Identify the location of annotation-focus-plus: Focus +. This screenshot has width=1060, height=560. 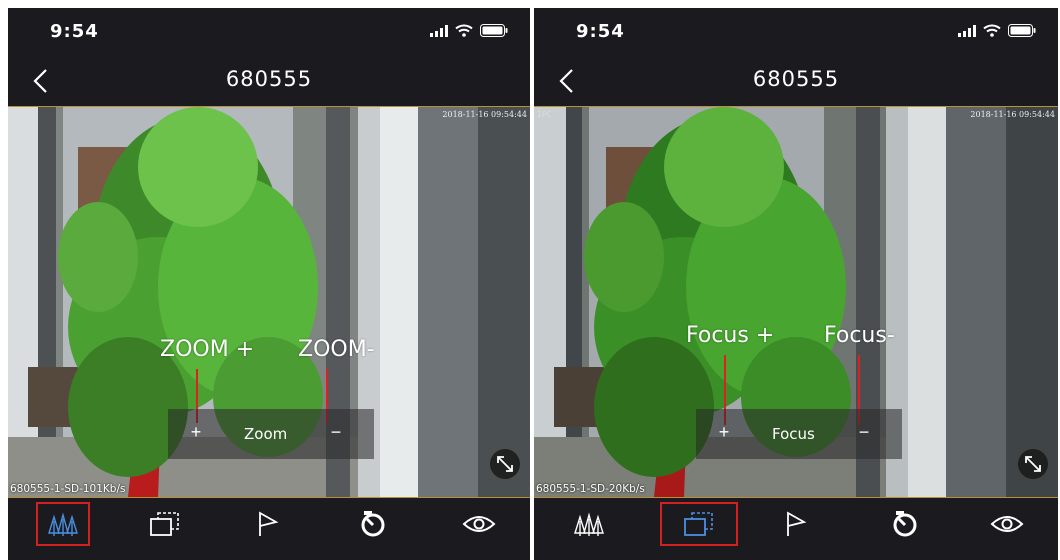
(730, 335).